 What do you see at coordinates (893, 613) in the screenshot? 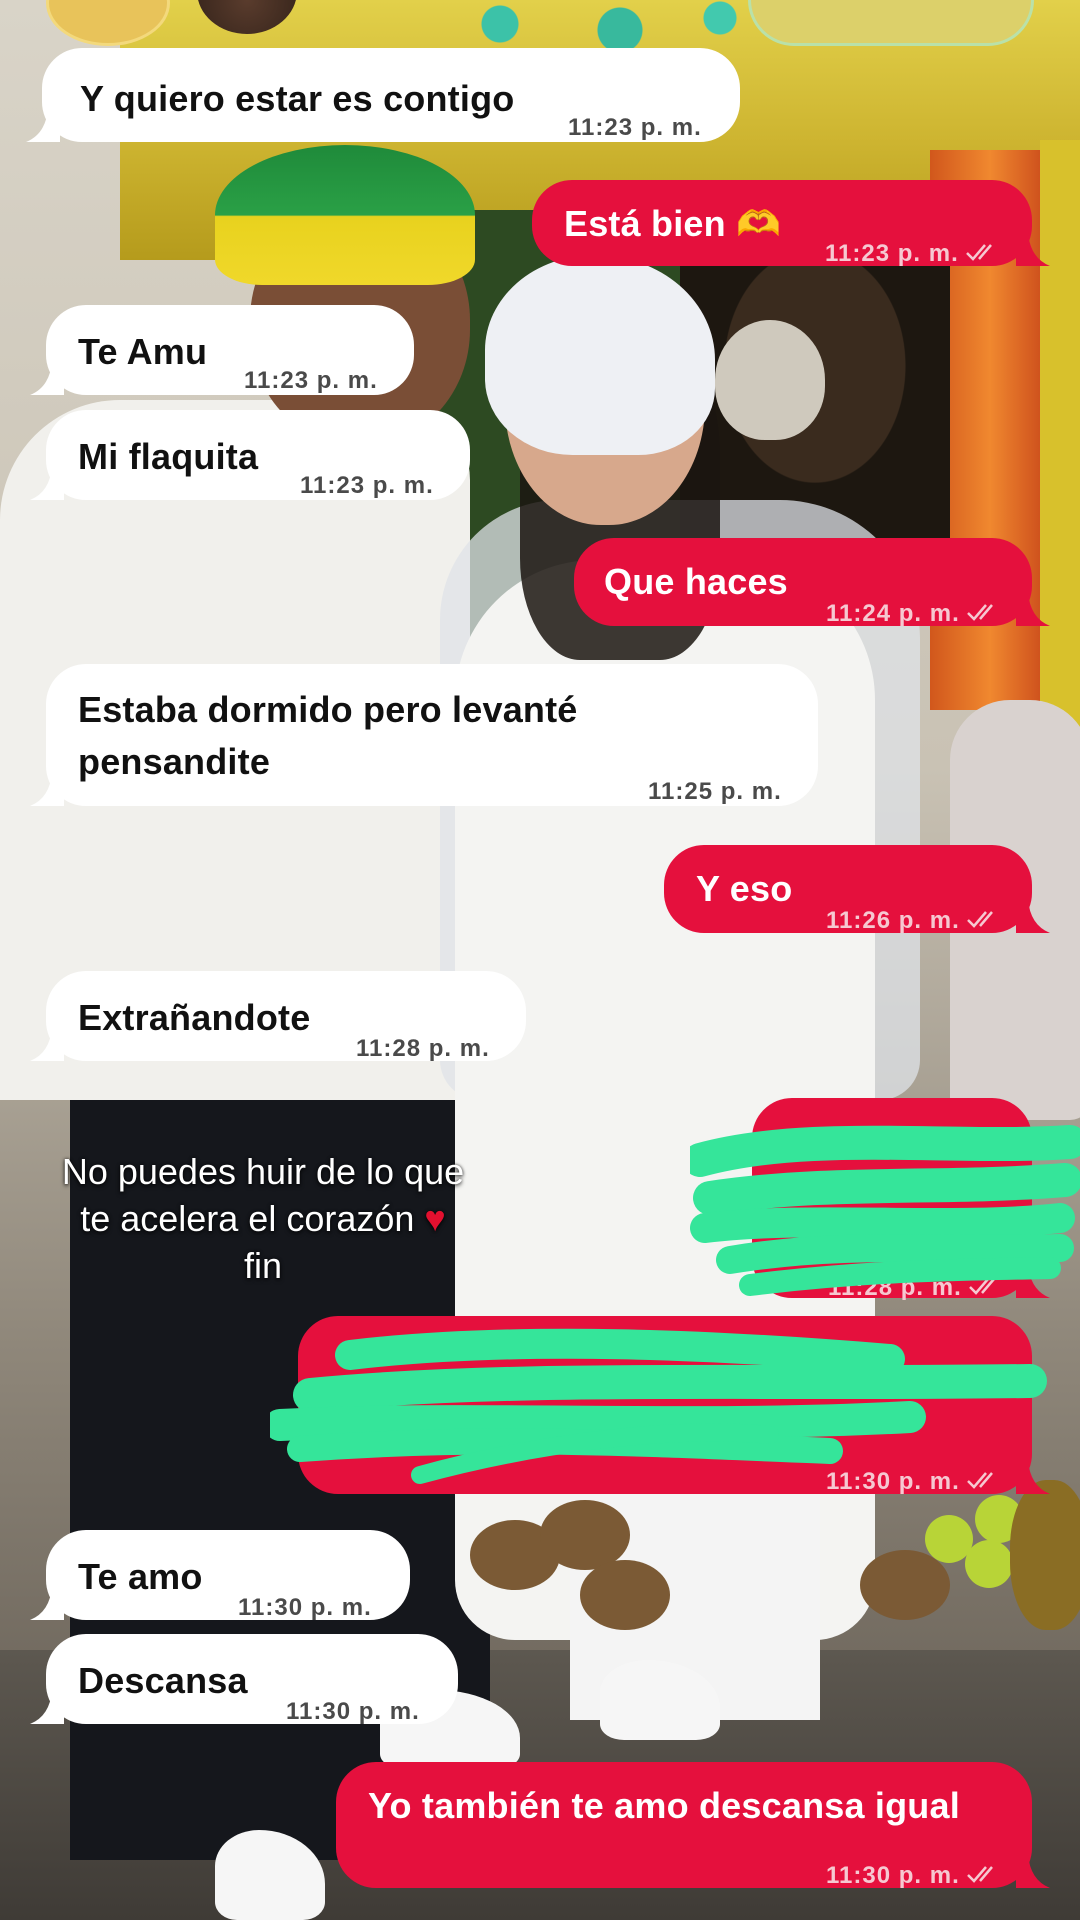
I see `message-time: 11:24 p. m.` at bounding box center [893, 613].